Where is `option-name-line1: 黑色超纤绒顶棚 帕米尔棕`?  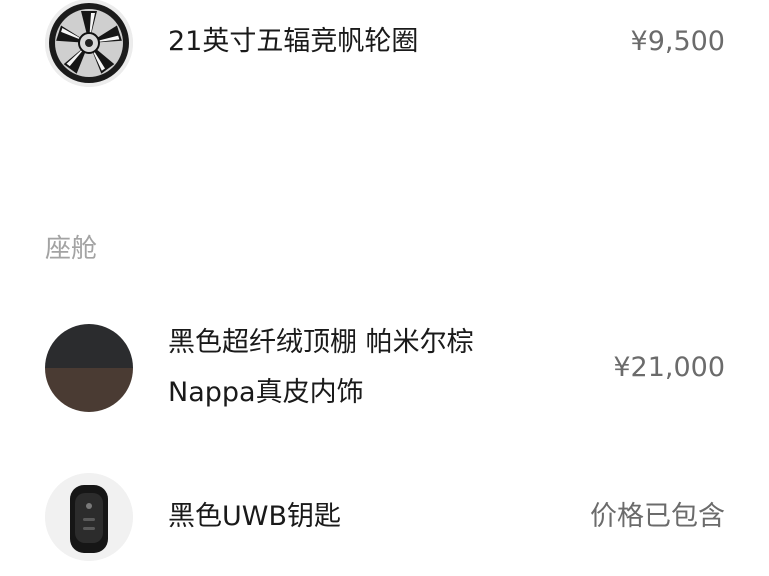
option-name-line1: 黑色超纤绒顶棚 帕米尔棕 is located at coordinates (321, 342).